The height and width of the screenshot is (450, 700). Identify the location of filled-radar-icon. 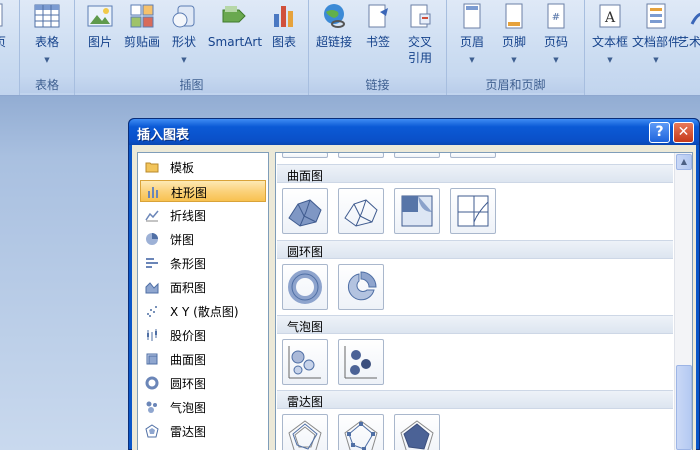
(417, 435).